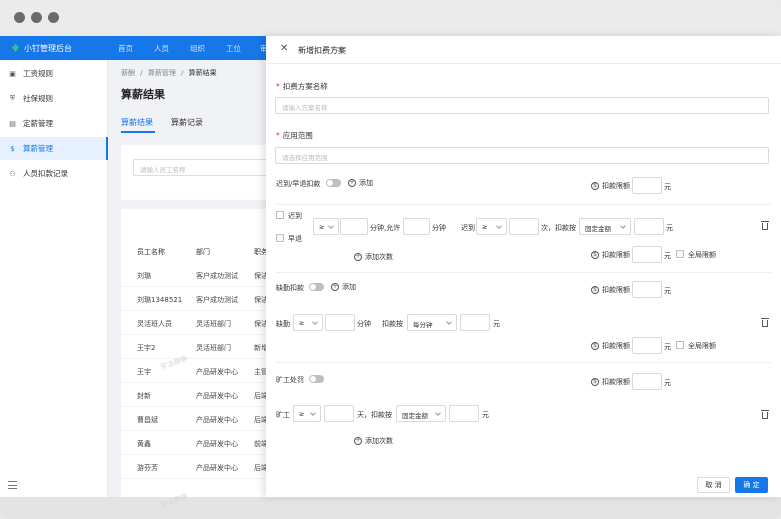  Describe the element at coordinates (203, 252) in the screenshot. I see `column-header: 部门` at that location.